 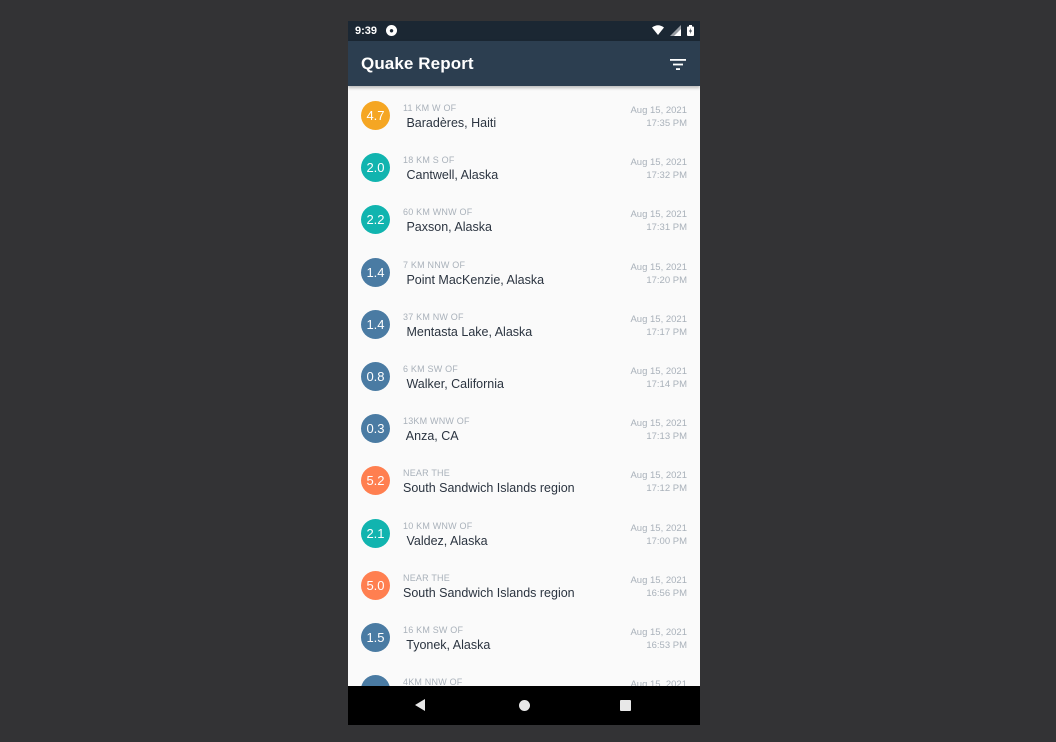 What do you see at coordinates (436, 421) in the screenshot?
I see `location-offset: 13KM WNW OF` at bounding box center [436, 421].